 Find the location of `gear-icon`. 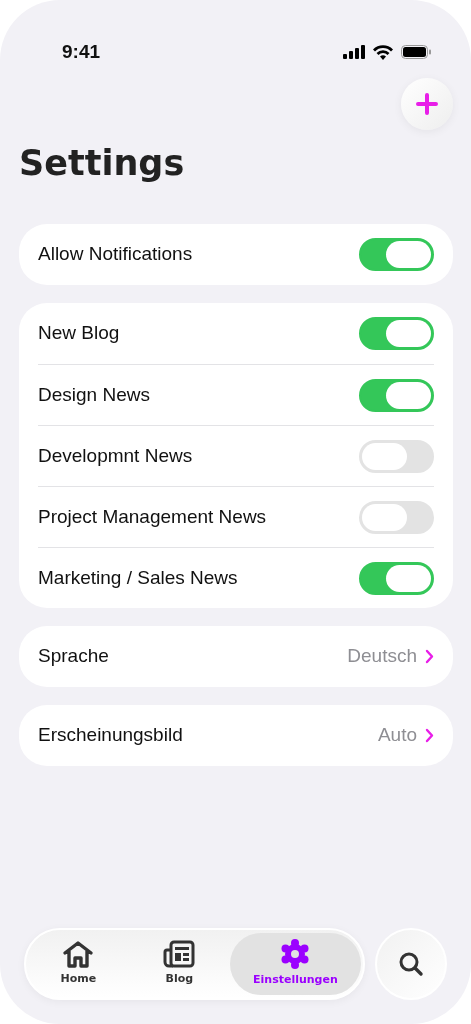

gear-icon is located at coordinates (295, 954).